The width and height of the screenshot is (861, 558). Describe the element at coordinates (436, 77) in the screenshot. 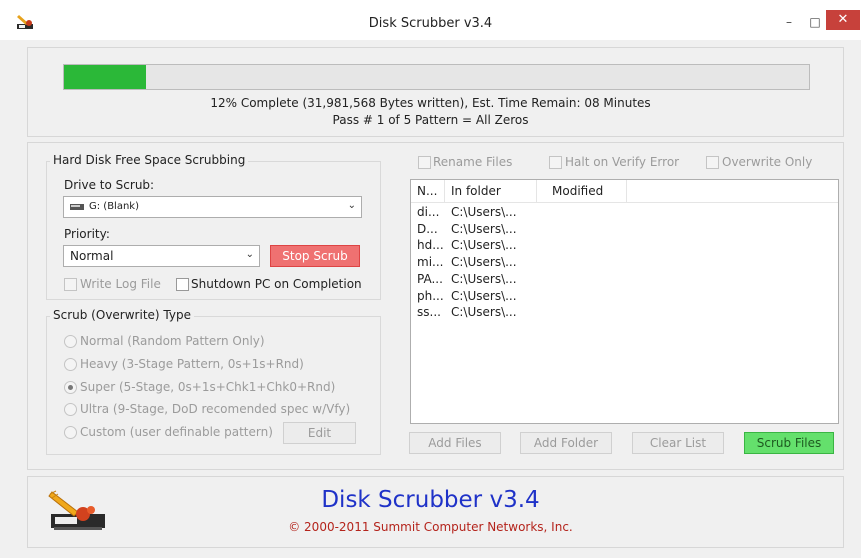

I see `progress-bar` at that location.